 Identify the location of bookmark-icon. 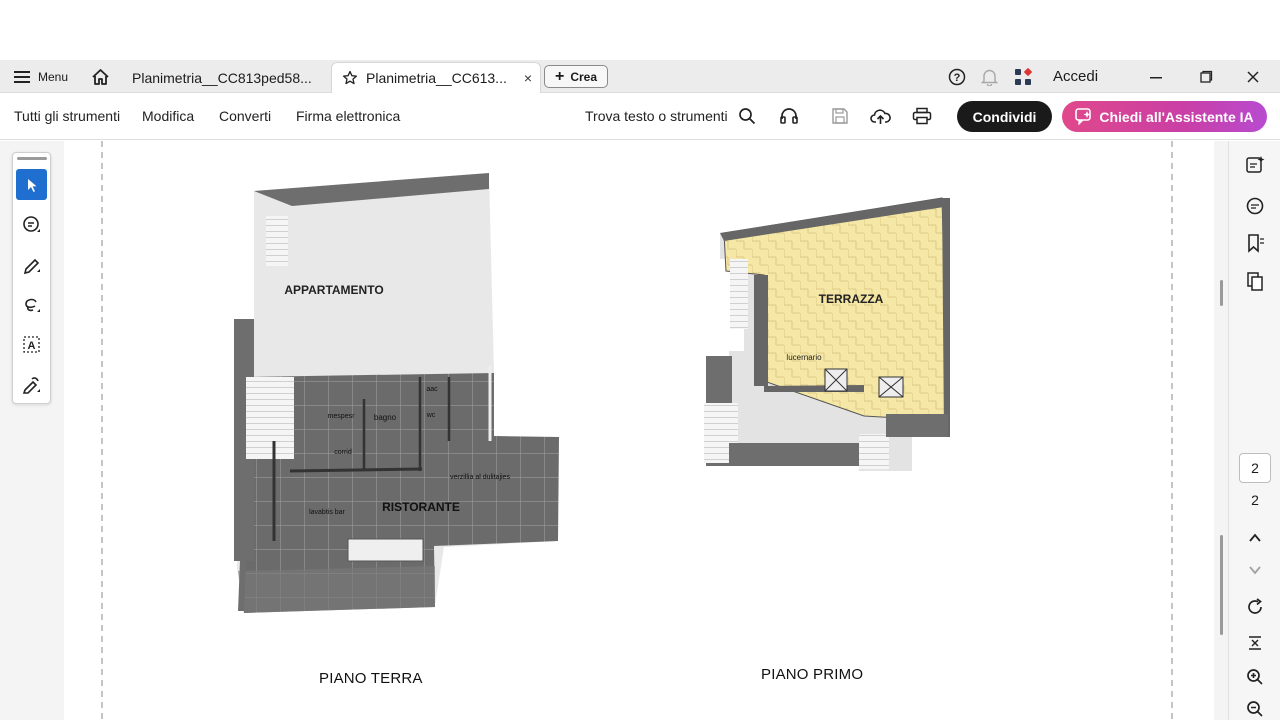
(1256, 243).